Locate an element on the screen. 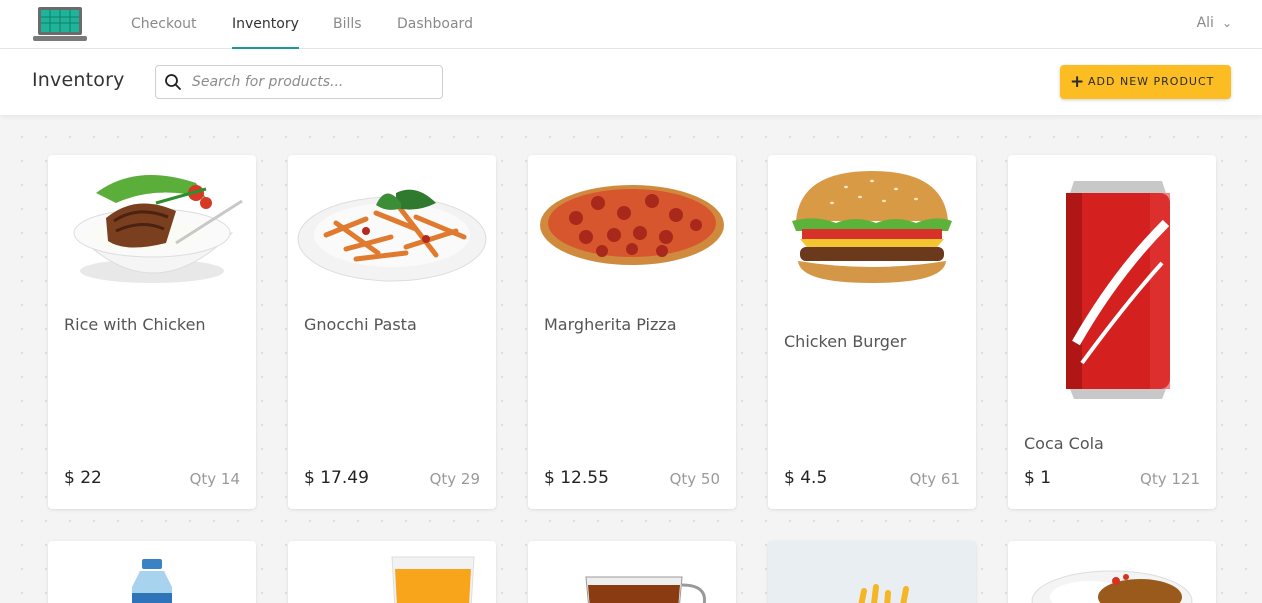 The width and height of the screenshot is (1262, 603). product-price: $ 12.55 is located at coordinates (576, 478).